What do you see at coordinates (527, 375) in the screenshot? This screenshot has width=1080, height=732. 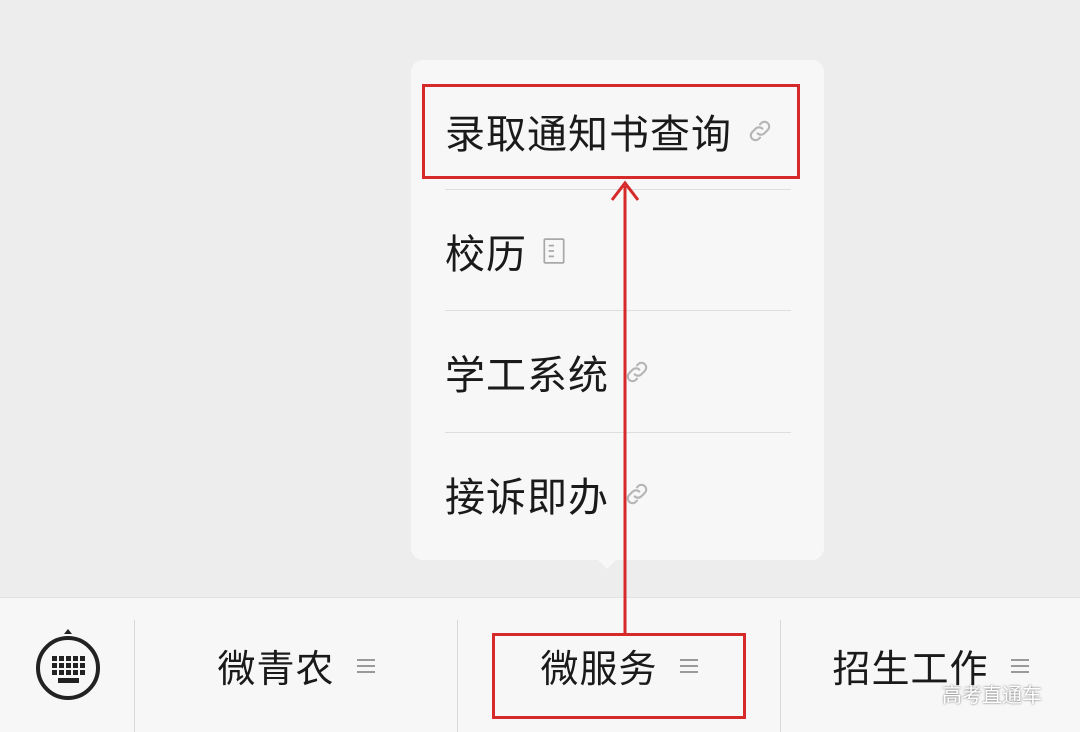 I see `menu-item-label: 学工系统` at bounding box center [527, 375].